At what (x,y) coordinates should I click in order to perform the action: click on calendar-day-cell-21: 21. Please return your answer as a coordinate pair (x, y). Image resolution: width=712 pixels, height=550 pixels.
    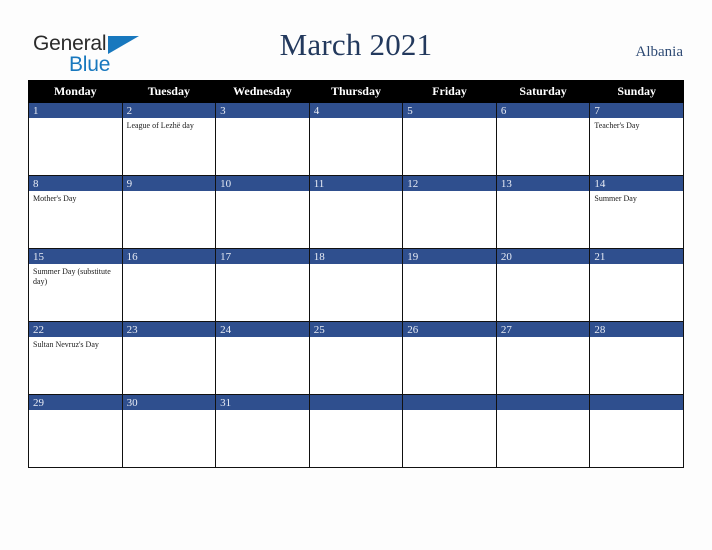
    Looking at the image, I should click on (636, 285).